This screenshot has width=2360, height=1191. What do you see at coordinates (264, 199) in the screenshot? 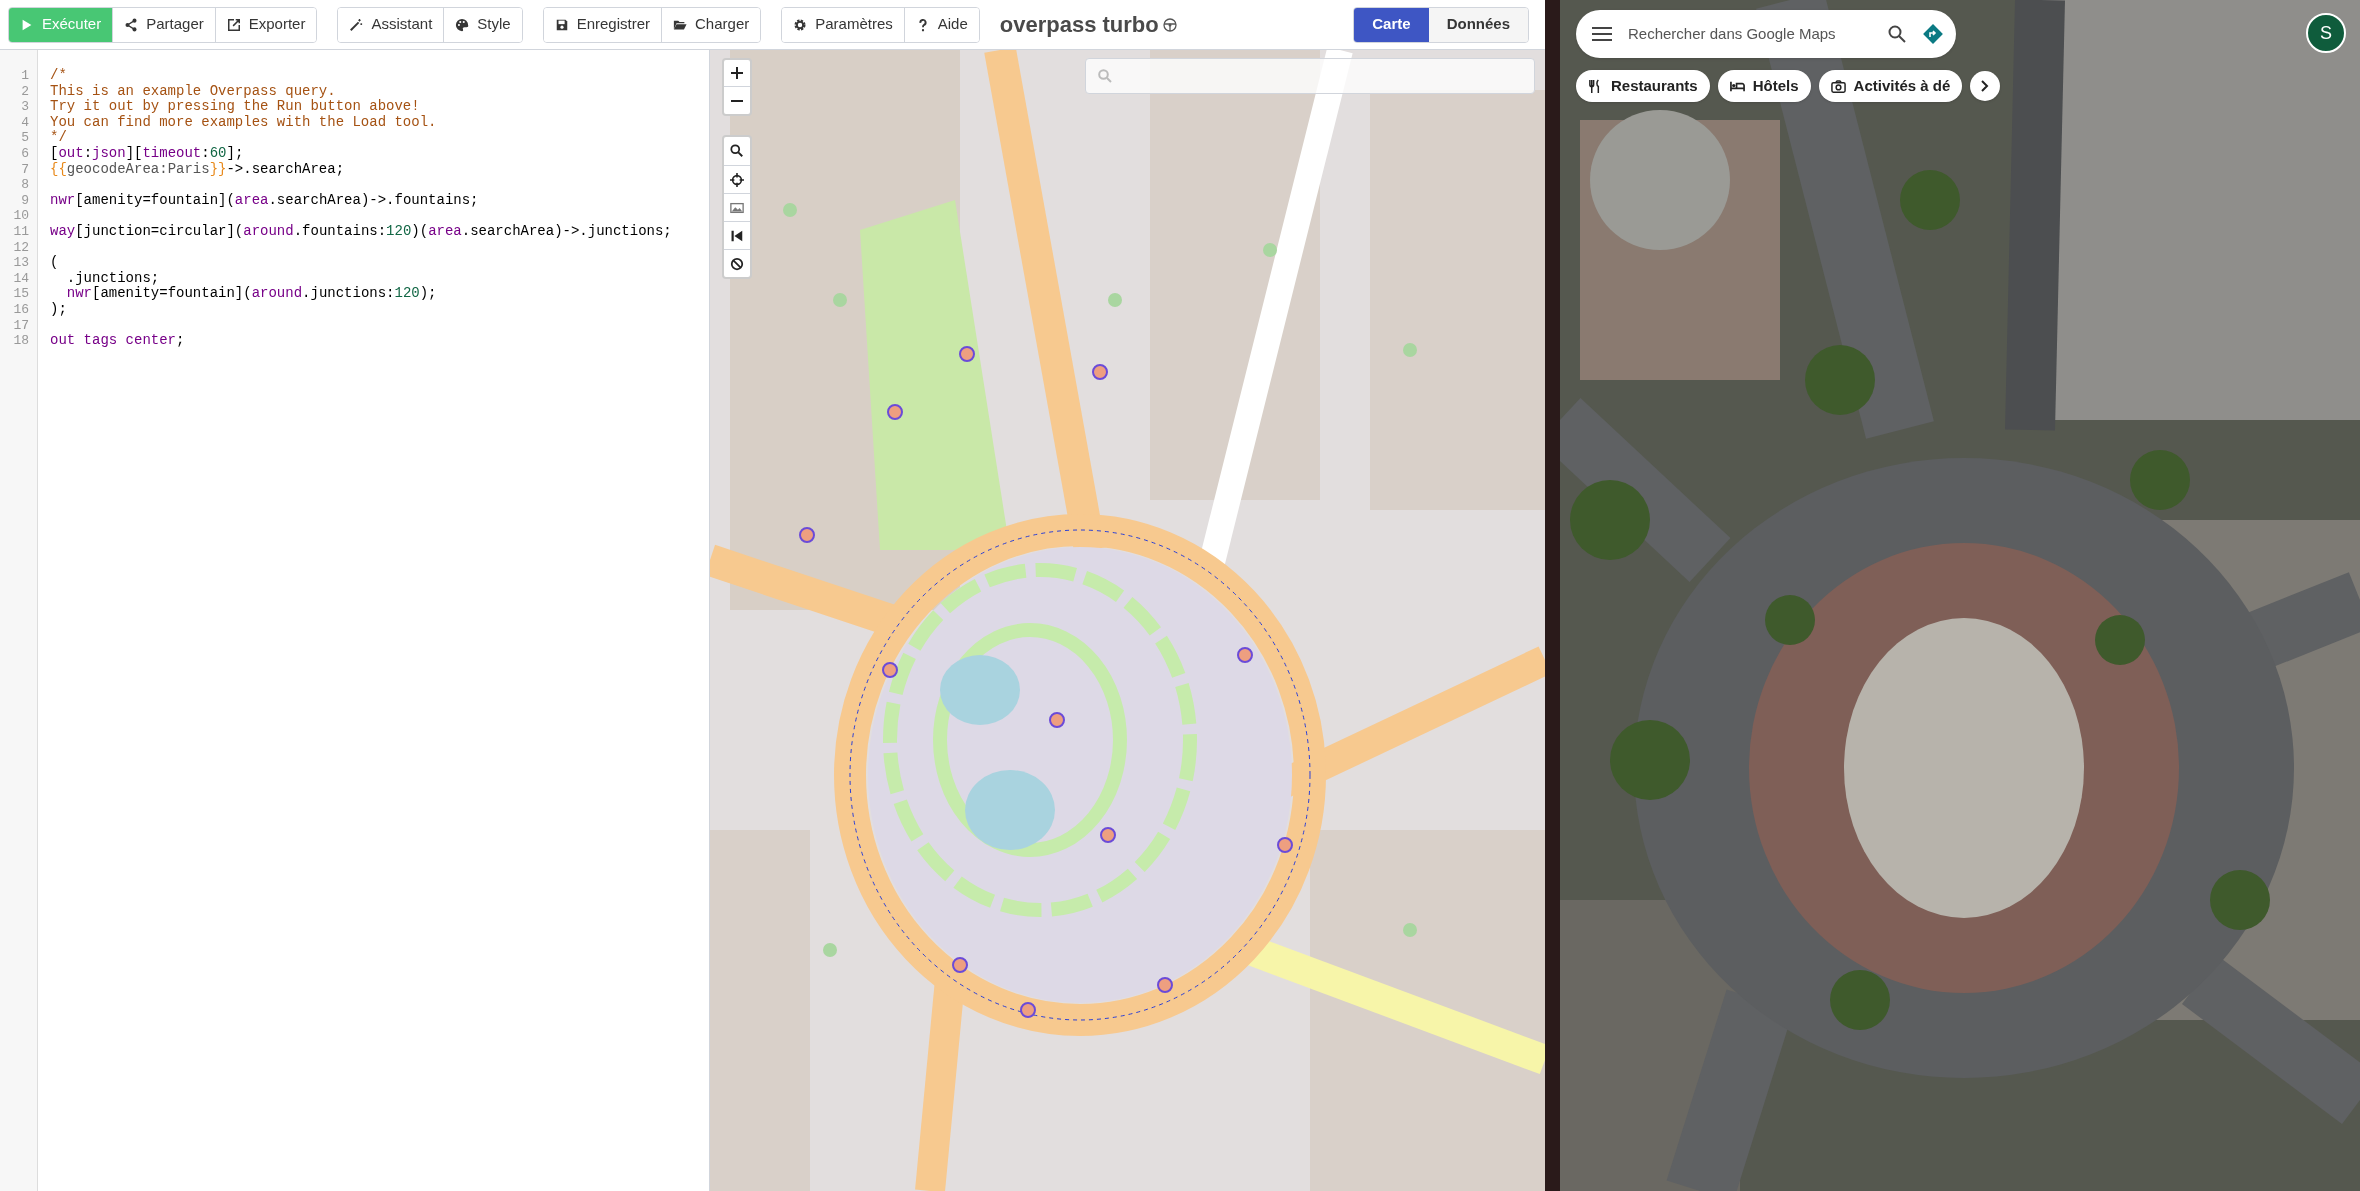
I see `code-line: nwr[amenity=fountain](area.searchArea)->.fountains;` at bounding box center [264, 199].